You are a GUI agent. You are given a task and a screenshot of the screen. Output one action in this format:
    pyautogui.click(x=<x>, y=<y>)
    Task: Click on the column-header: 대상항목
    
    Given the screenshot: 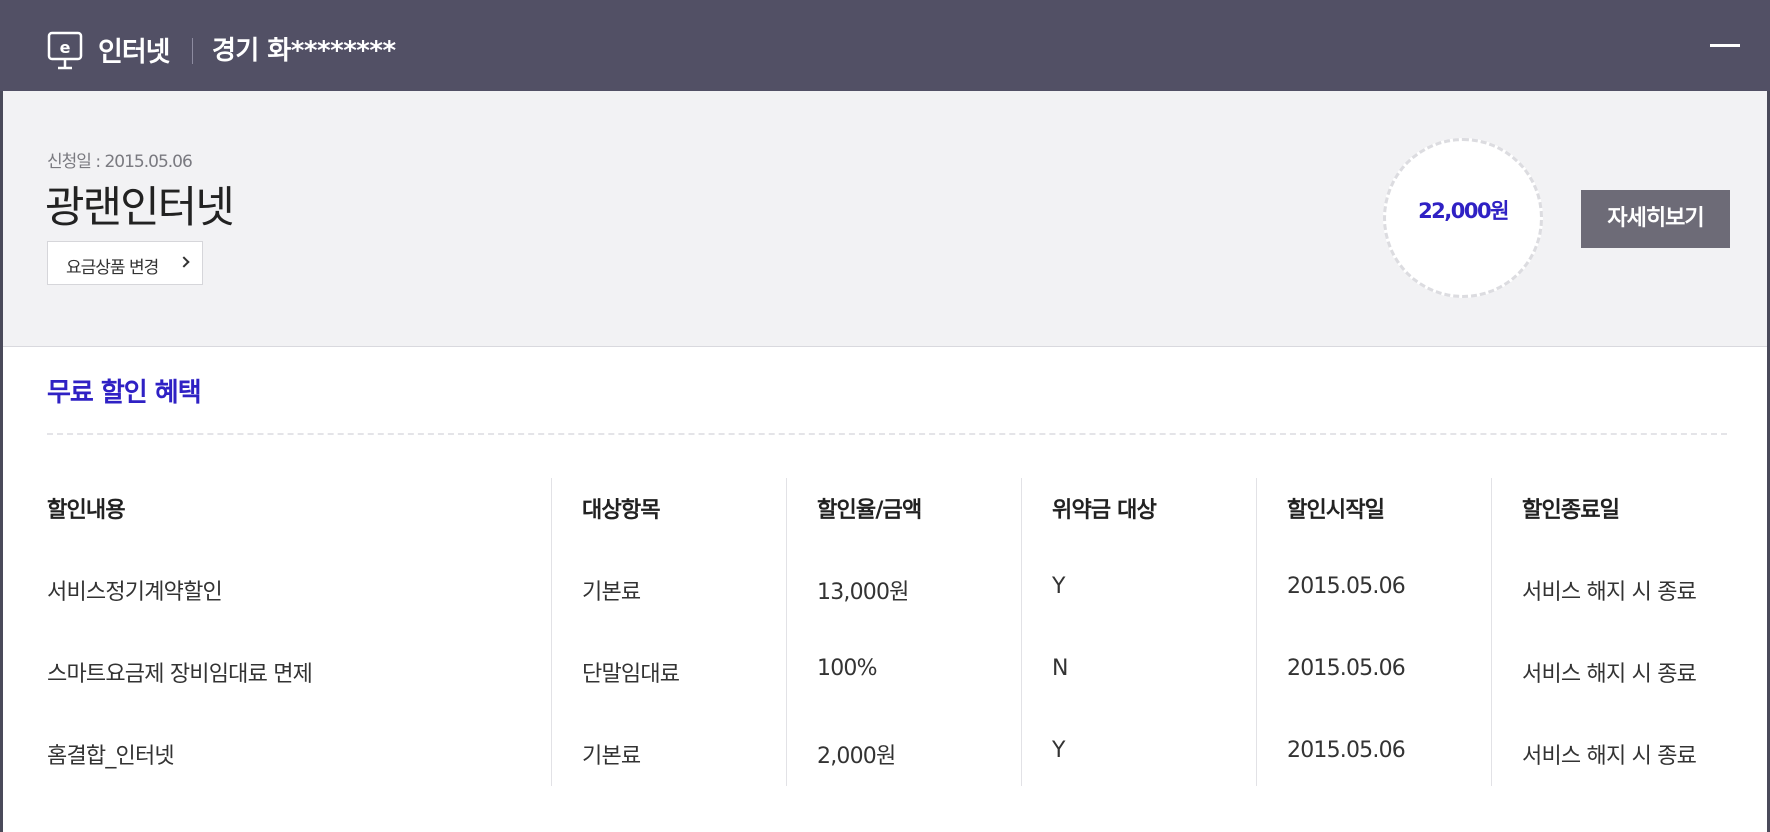 What is the action you would take?
    pyautogui.click(x=621, y=510)
    